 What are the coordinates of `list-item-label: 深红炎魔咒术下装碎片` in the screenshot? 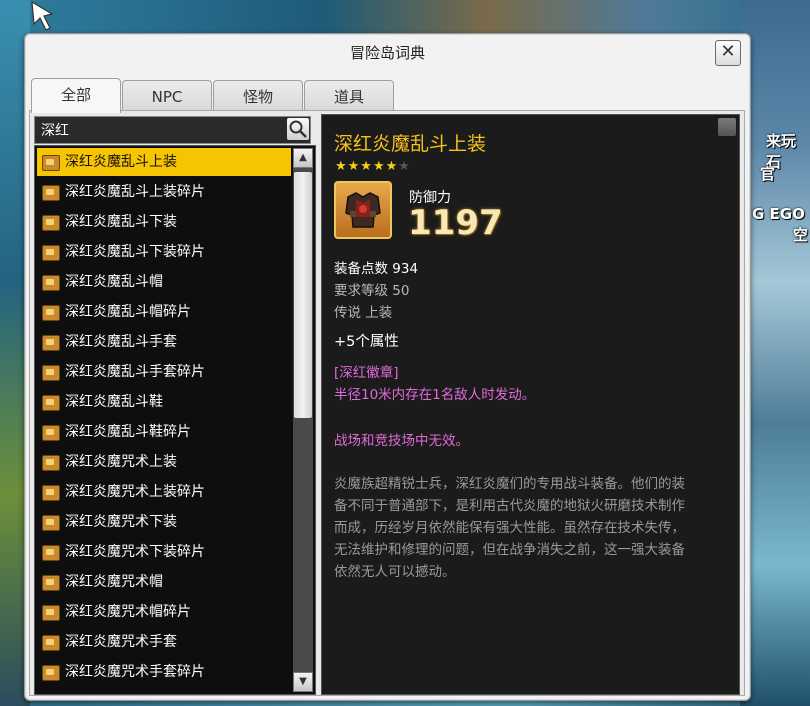 It's located at (135, 552).